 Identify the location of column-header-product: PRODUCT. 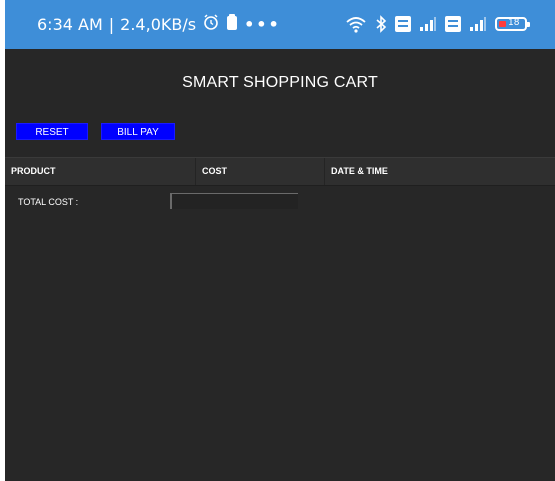
(33, 171).